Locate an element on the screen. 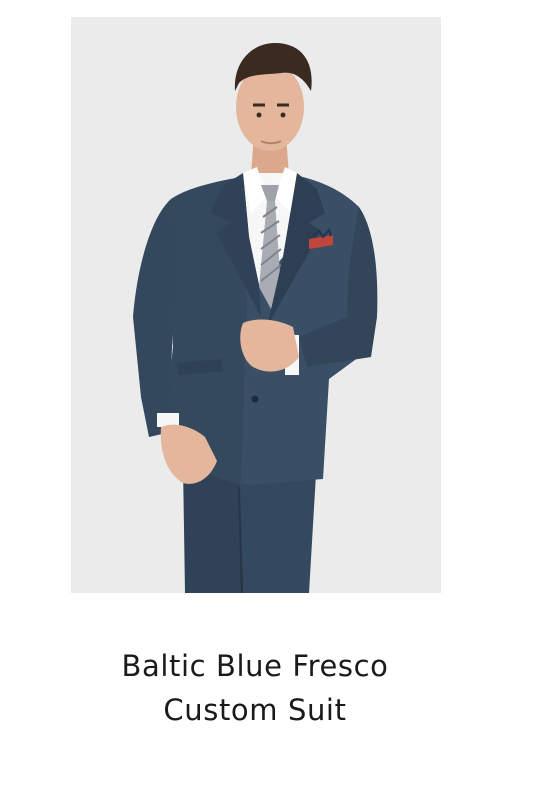 The height and width of the screenshot is (793, 540). product-title-line-1: Baltic Blue Fresco is located at coordinates (255, 666).